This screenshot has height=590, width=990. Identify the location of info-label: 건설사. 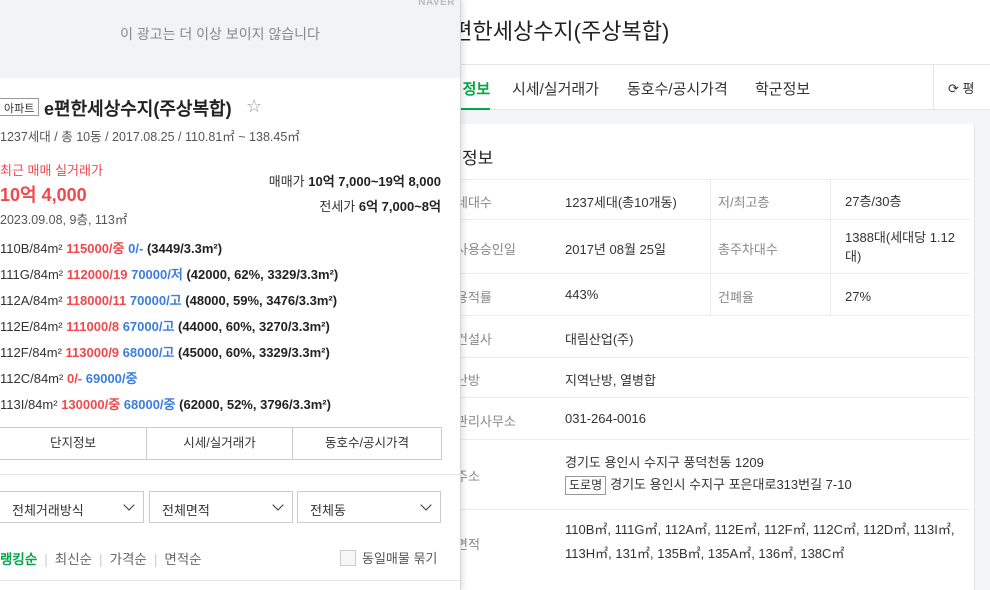
(474, 339).